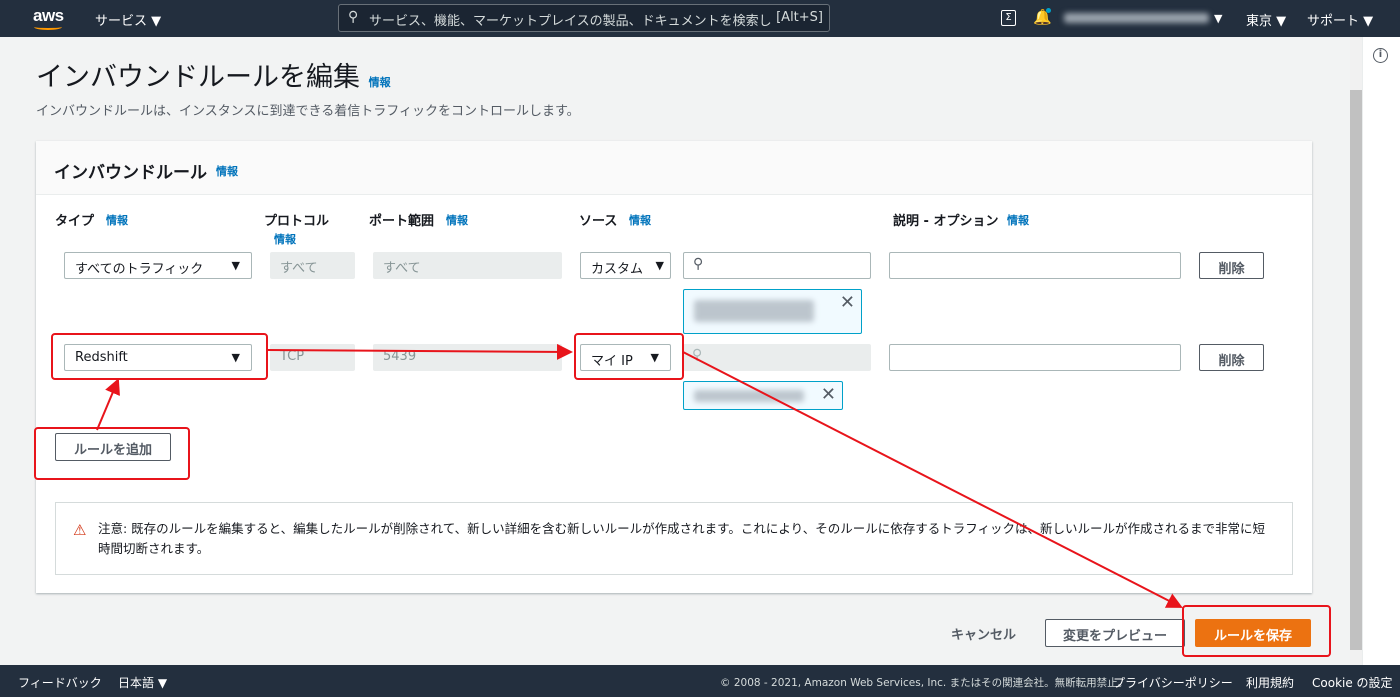 Image resolution: width=1400 pixels, height=697 pixels. I want to click on language-selector: 日本語 ▼, so click(142, 682).